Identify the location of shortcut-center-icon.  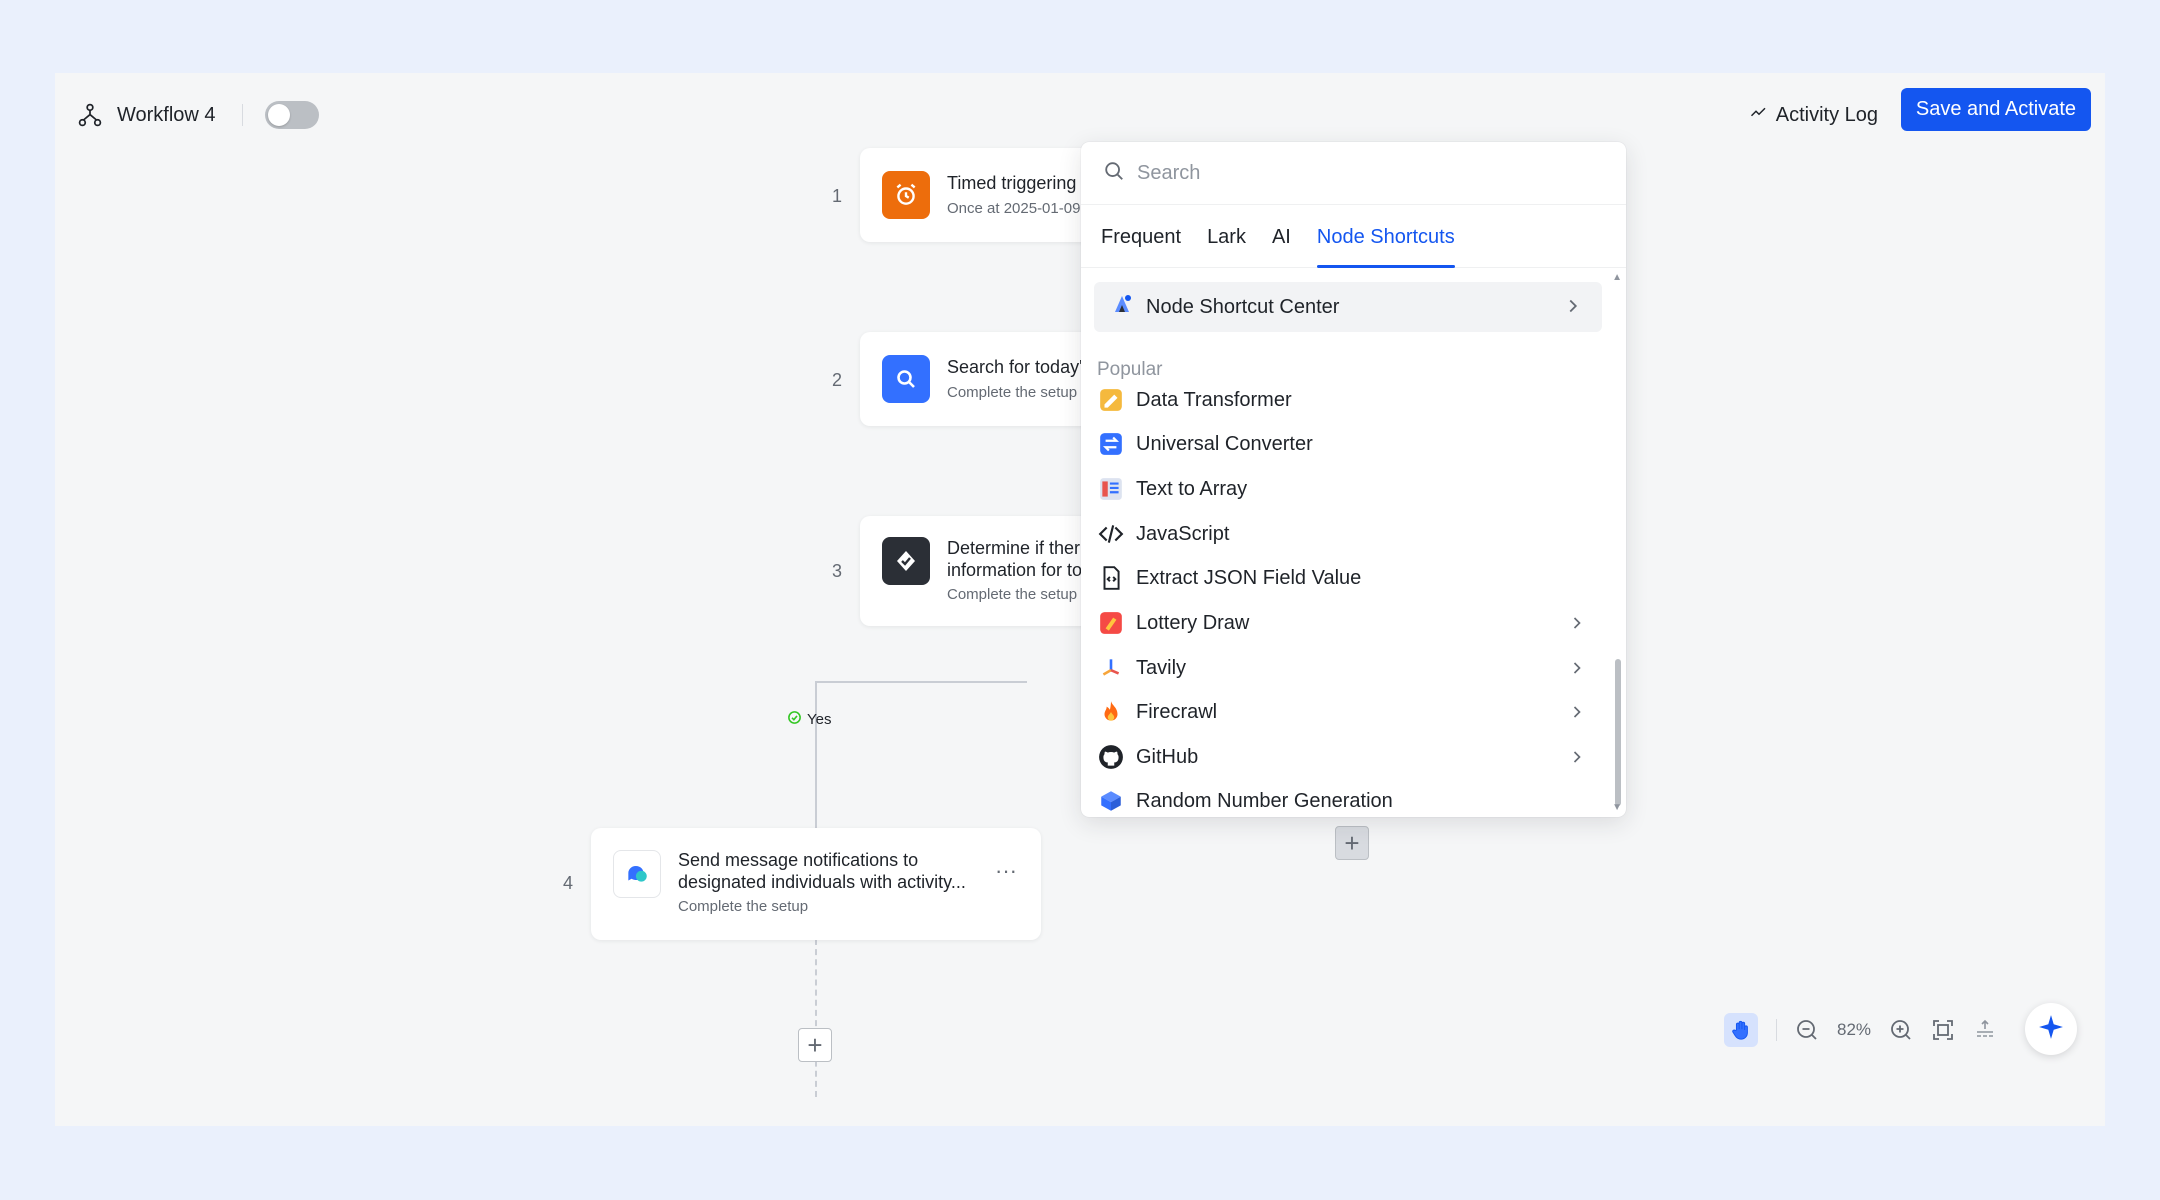
(1122, 307).